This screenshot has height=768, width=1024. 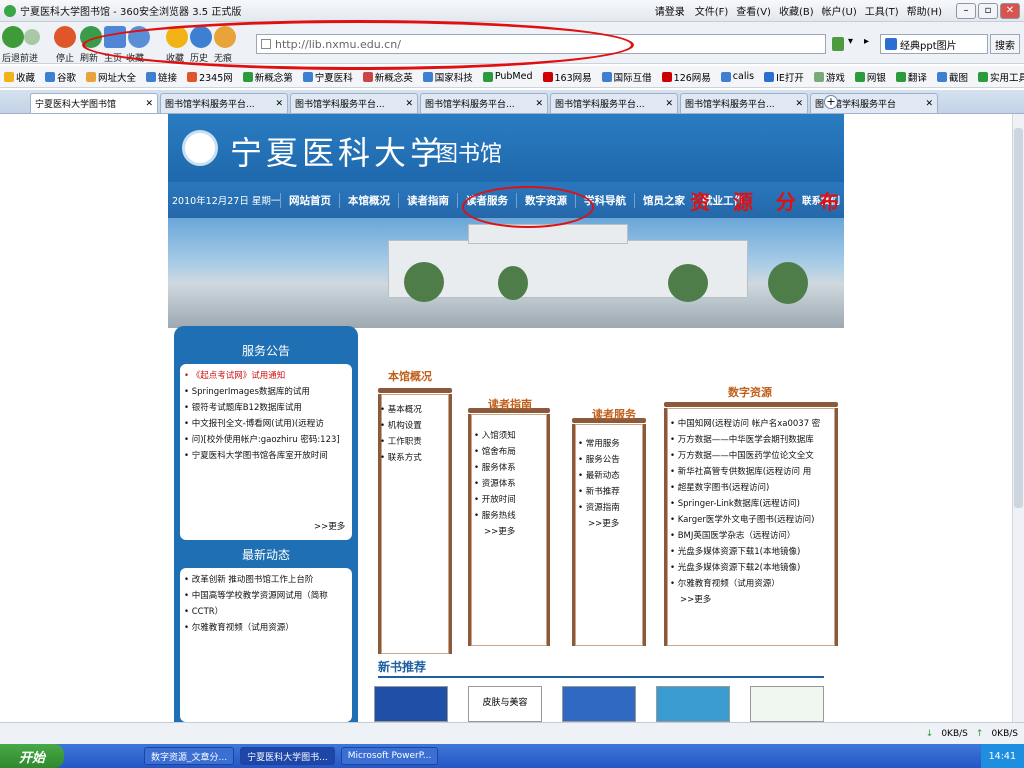 What do you see at coordinates (495, 468) in the screenshot?
I see `list-item: • 服务体系` at bounding box center [495, 468].